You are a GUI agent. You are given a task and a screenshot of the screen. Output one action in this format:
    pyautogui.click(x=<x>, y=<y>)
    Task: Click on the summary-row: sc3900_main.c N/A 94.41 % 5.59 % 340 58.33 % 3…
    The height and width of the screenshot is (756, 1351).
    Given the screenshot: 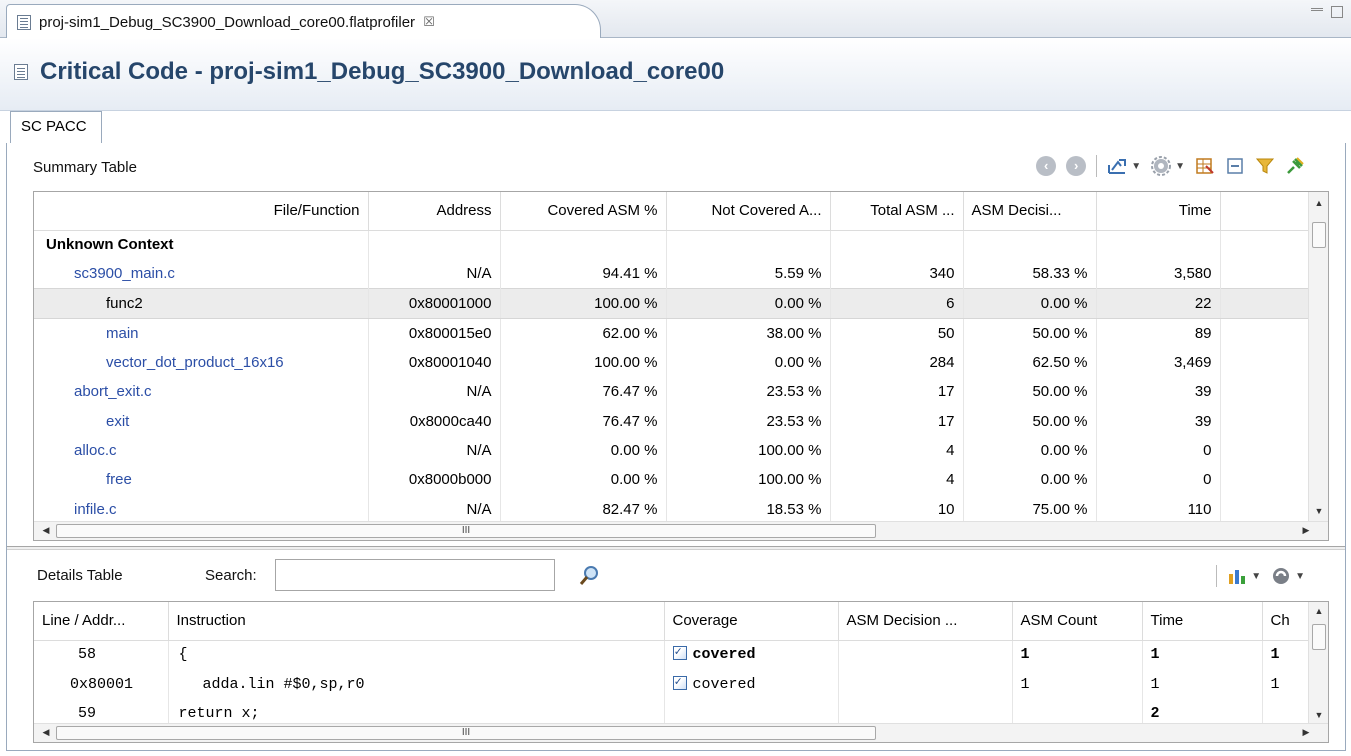 What is the action you would take?
    pyautogui.click(x=672, y=274)
    